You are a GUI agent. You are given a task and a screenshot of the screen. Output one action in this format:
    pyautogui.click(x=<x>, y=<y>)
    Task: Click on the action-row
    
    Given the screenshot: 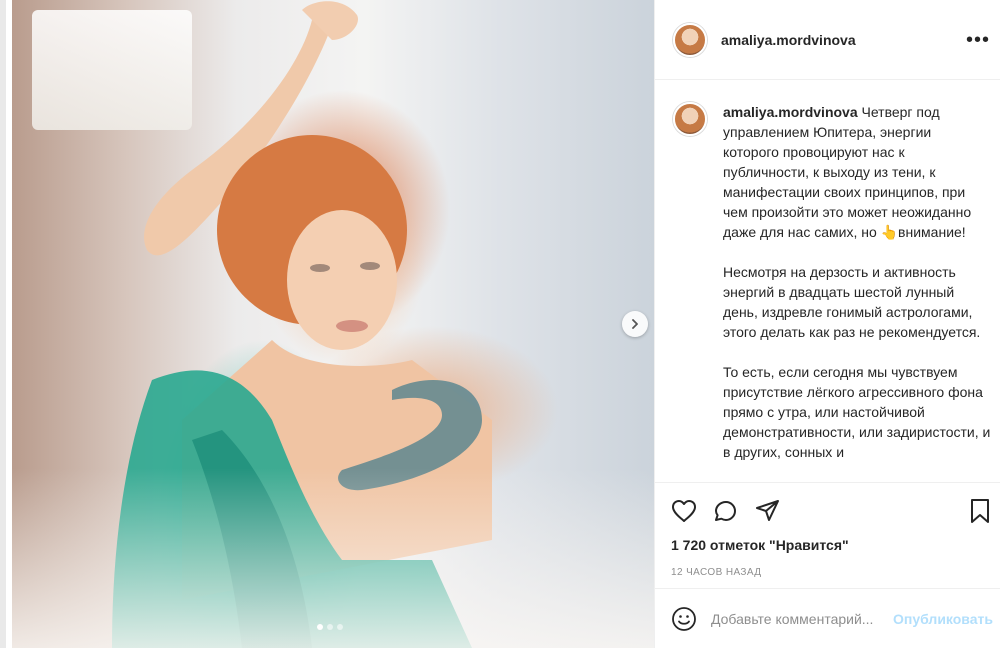 What is the action you would take?
    pyautogui.click(x=831, y=511)
    